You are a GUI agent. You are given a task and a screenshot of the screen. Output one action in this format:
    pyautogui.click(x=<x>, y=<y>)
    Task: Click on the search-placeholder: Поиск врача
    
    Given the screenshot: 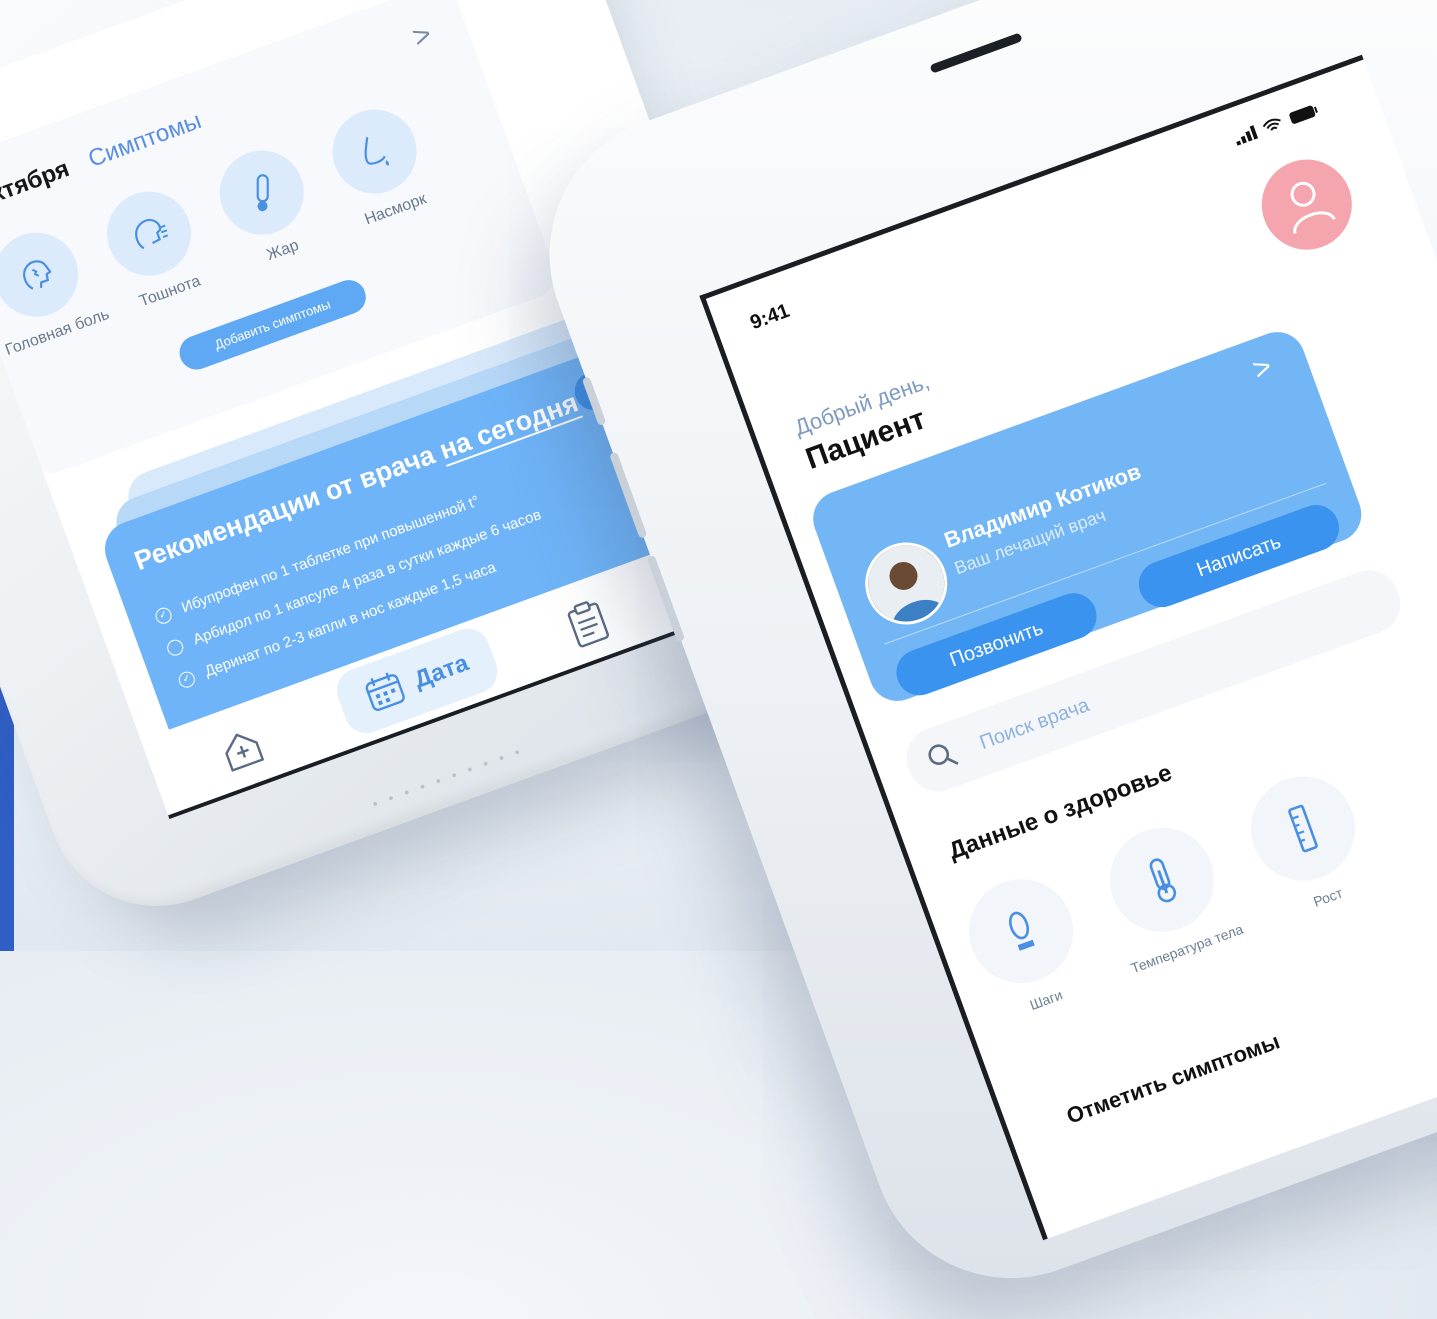 What is the action you would take?
    pyautogui.click(x=1034, y=723)
    